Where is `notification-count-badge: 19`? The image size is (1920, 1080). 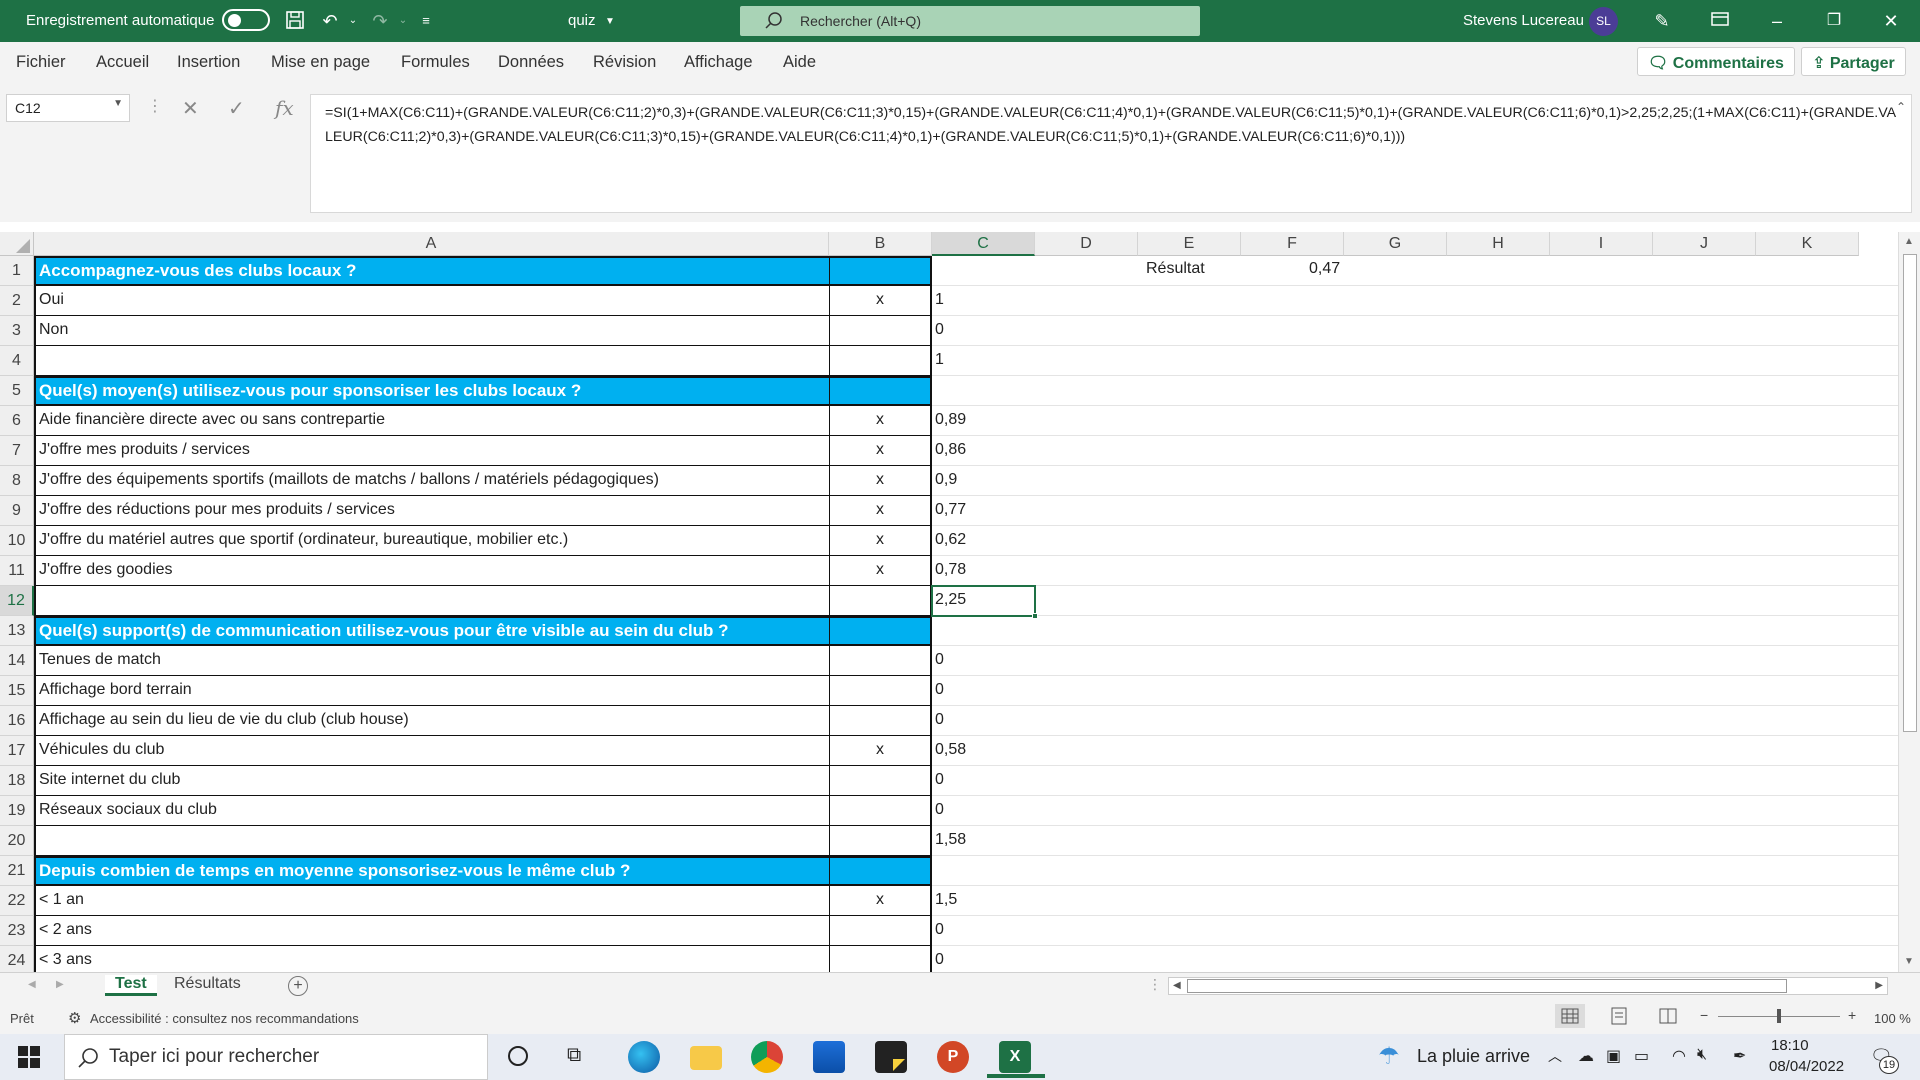
notification-count-badge: 19 is located at coordinates (1889, 1065).